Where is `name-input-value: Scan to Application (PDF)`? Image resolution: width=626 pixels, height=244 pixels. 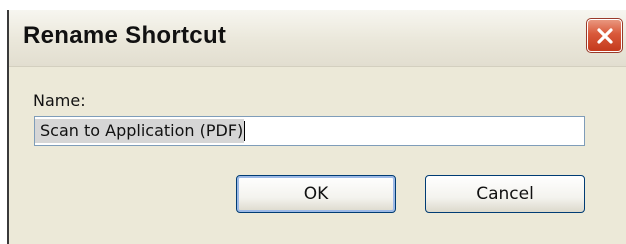 name-input-value: Scan to Application (PDF) is located at coordinates (140, 131).